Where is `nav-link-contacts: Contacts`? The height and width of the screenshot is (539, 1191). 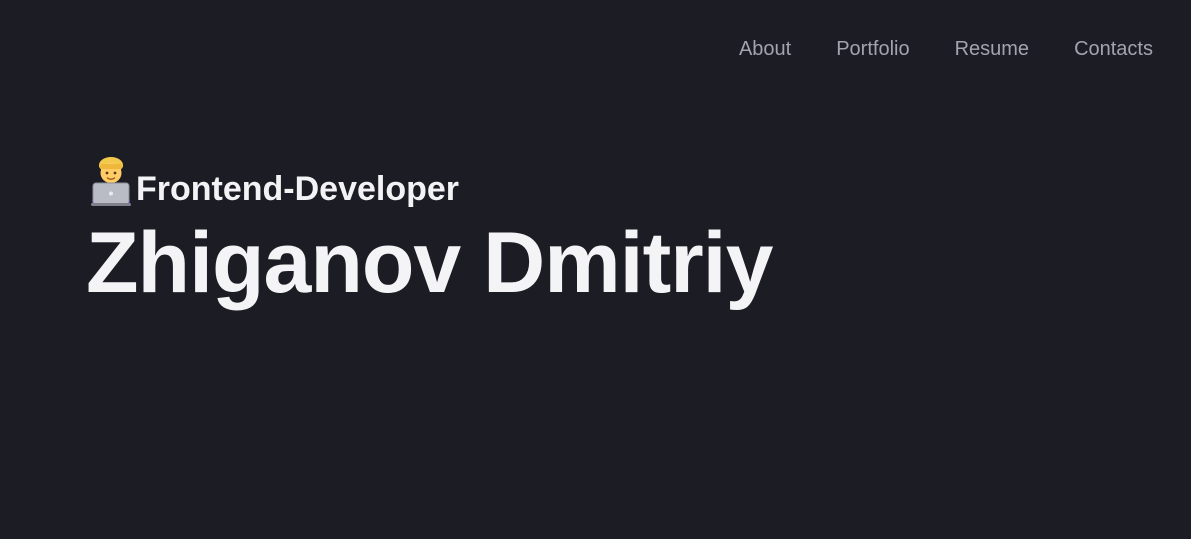 nav-link-contacts: Contacts is located at coordinates (1113, 49).